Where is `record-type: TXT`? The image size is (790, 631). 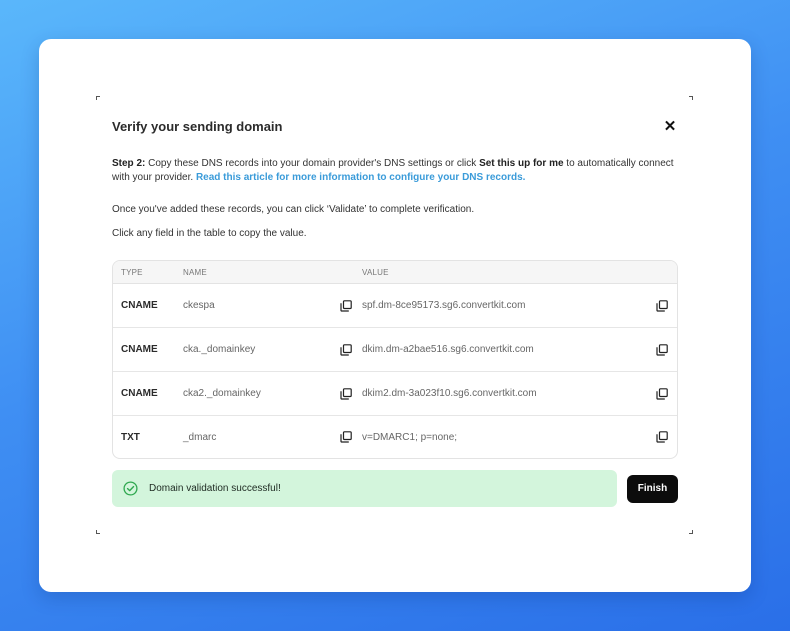
record-type: TXT is located at coordinates (130, 437).